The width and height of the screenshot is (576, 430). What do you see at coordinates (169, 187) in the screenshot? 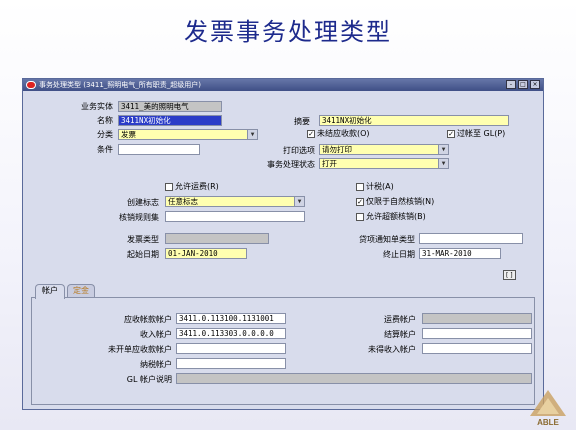
I see `allow-freight-checkbox` at bounding box center [169, 187].